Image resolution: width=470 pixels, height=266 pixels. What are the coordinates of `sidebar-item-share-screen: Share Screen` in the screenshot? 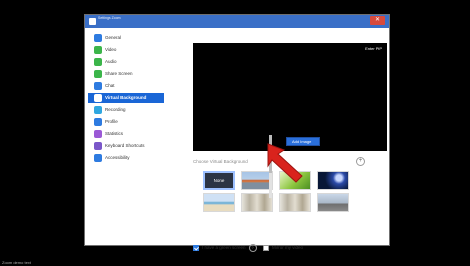 It's located at (126, 74).